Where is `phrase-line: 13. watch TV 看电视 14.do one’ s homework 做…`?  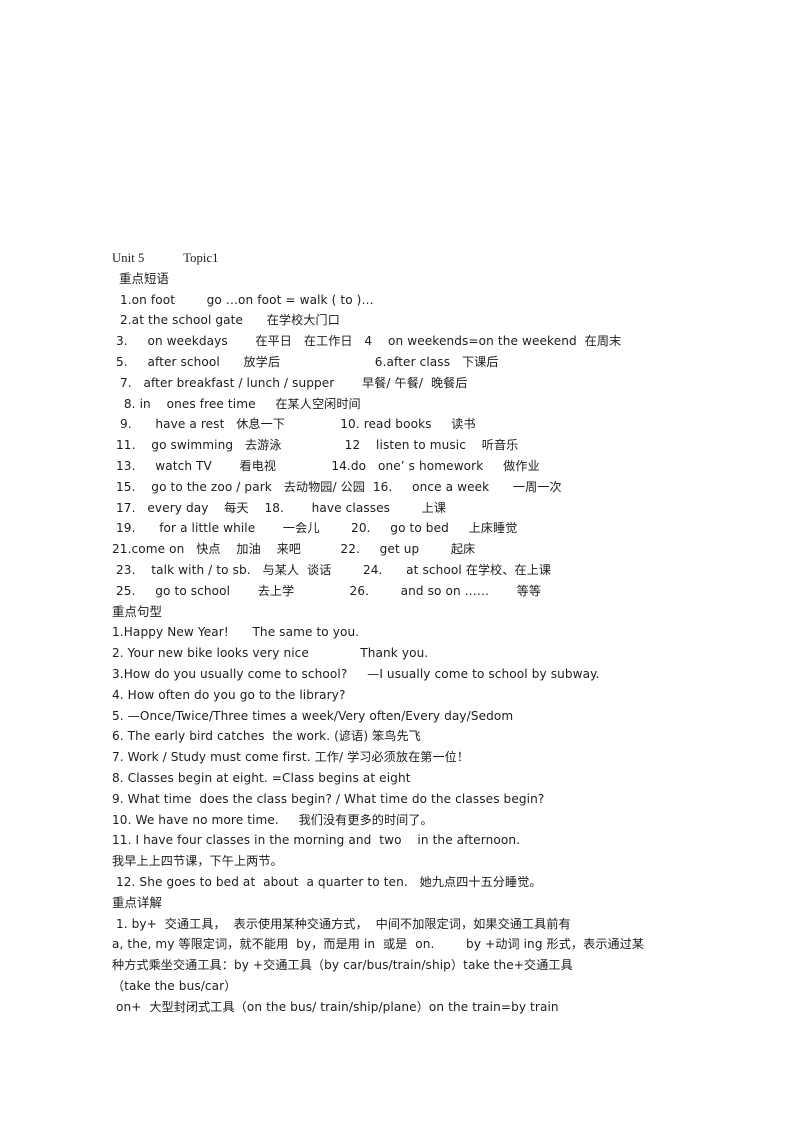
phrase-line: 13. watch TV 看电视 14.do one’ s homework 做… is located at coordinates (328, 465).